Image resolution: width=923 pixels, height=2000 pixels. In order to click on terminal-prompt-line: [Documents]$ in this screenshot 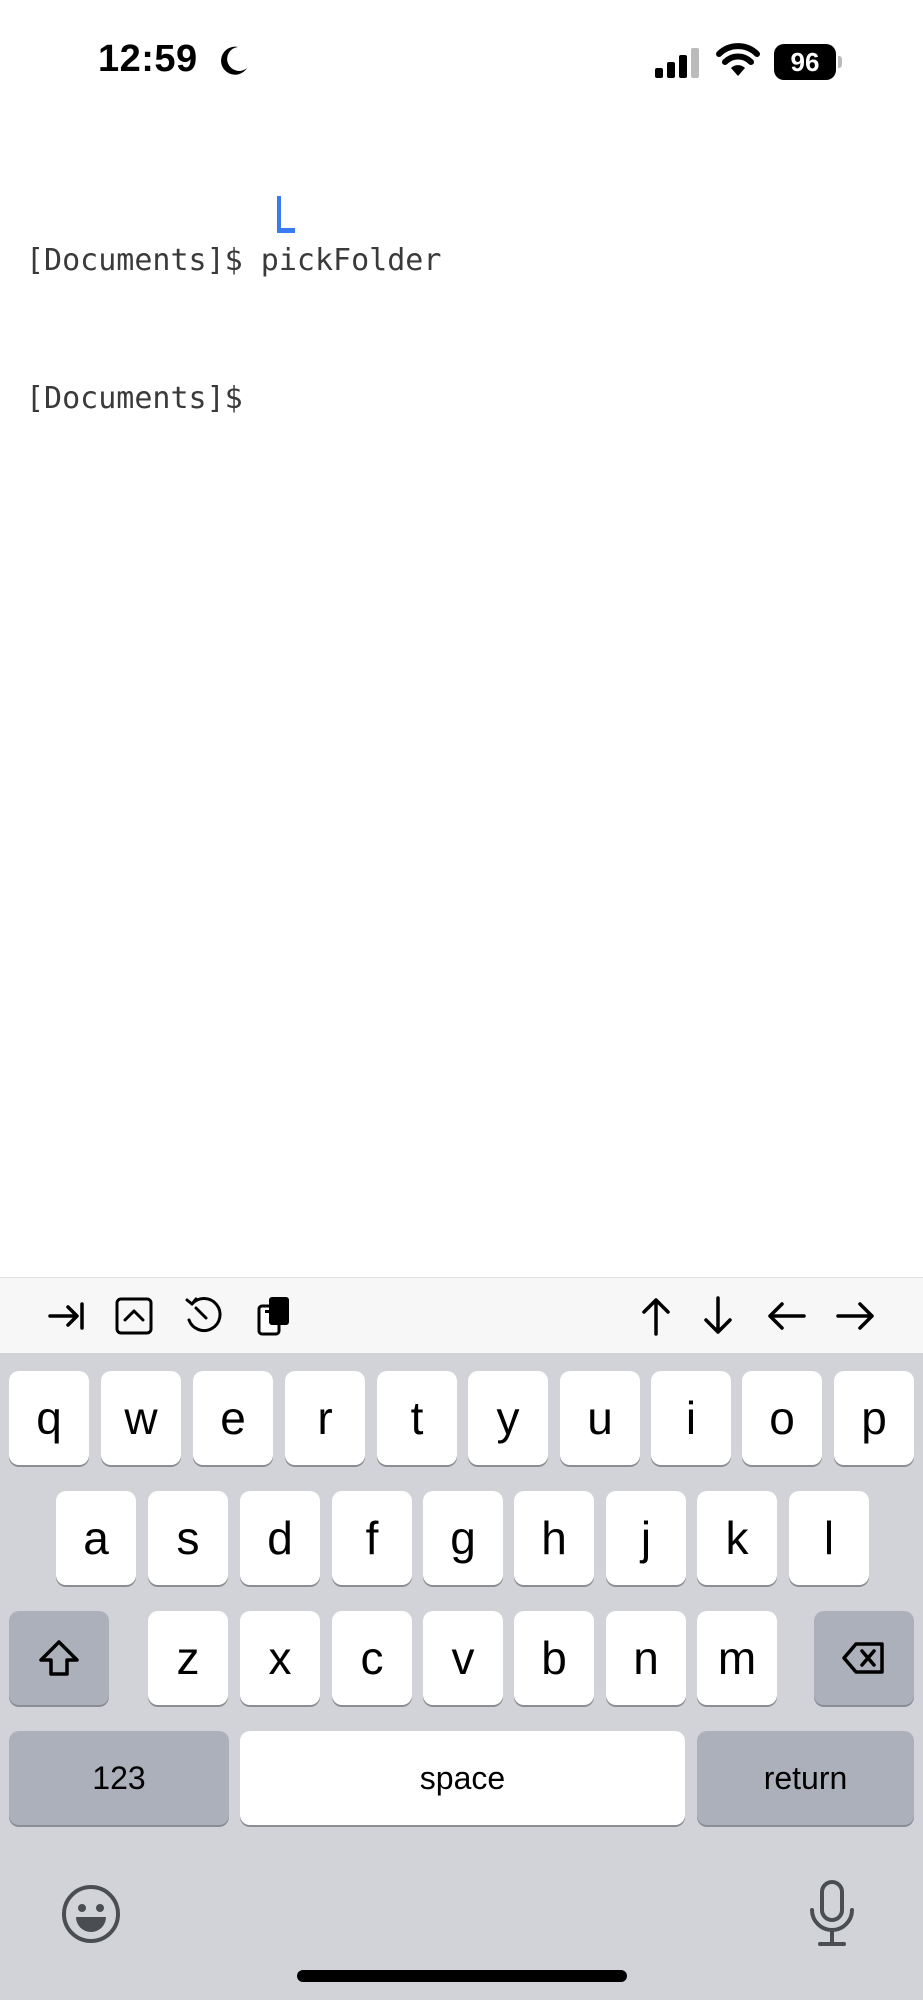, I will do `click(143, 398)`.